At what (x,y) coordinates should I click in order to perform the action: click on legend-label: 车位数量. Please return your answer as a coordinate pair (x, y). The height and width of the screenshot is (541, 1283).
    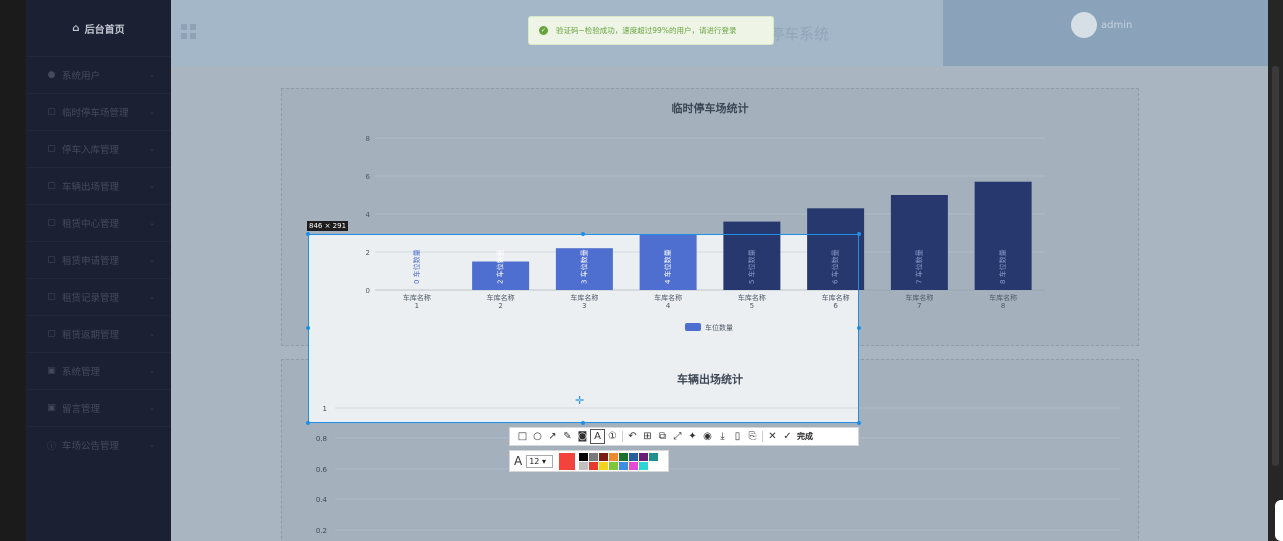
    Looking at the image, I should click on (719, 327).